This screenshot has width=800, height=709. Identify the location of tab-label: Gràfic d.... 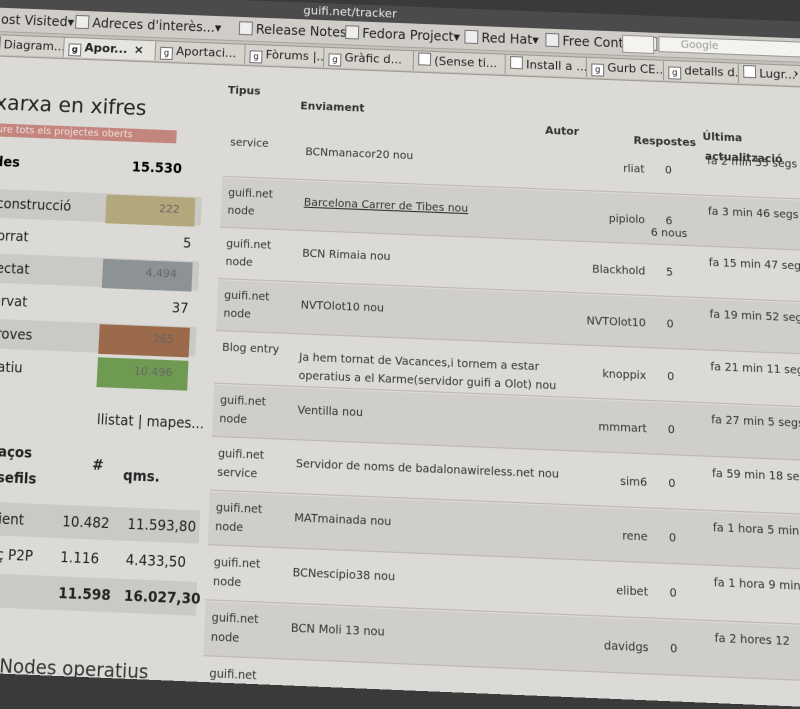
(373, 58).